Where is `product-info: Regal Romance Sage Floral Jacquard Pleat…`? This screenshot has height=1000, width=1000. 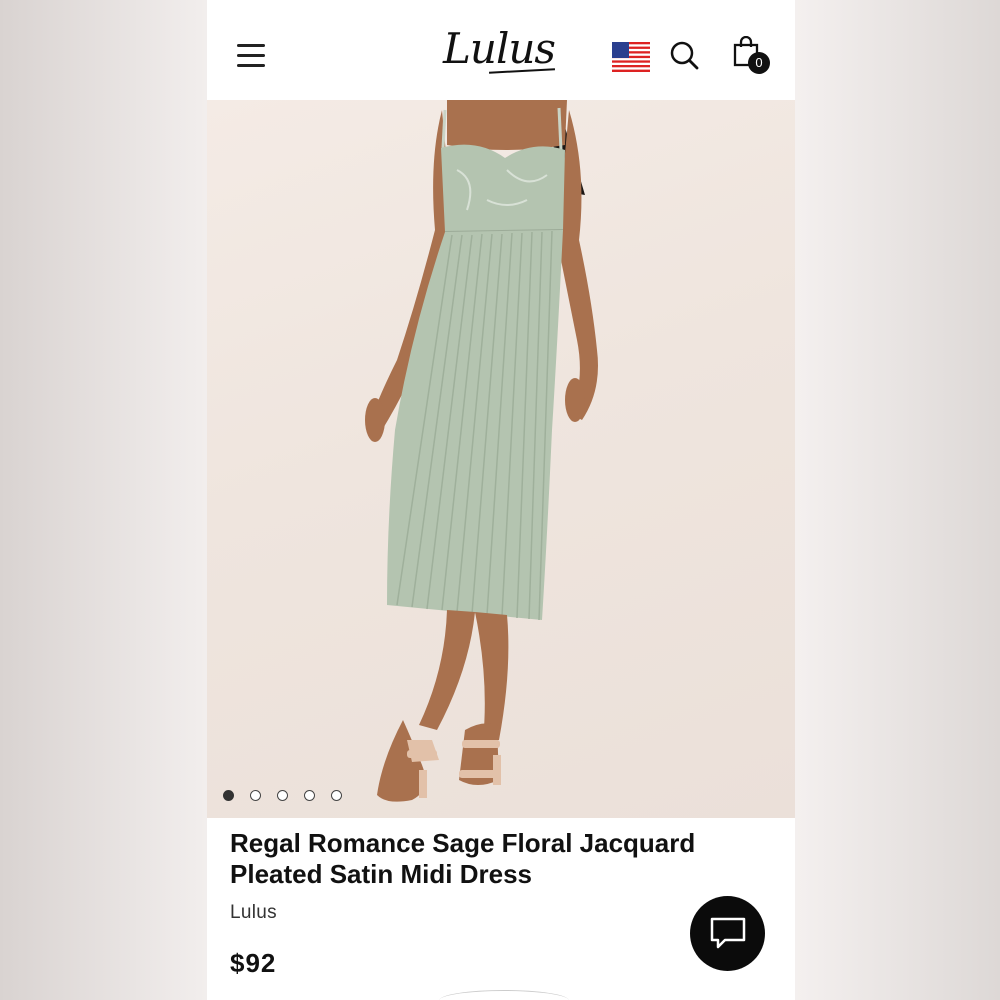 product-info: Regal Romance Sage Floral Jacquard Pleat… is located at coordinates (500, 876).